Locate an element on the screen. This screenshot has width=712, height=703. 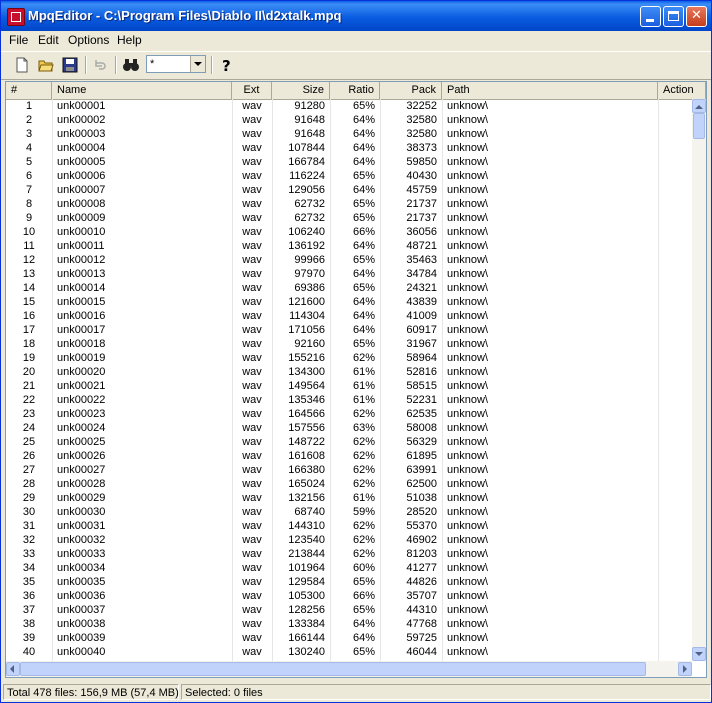
cell-name: unk00034 is located at coordinates (81, 568).